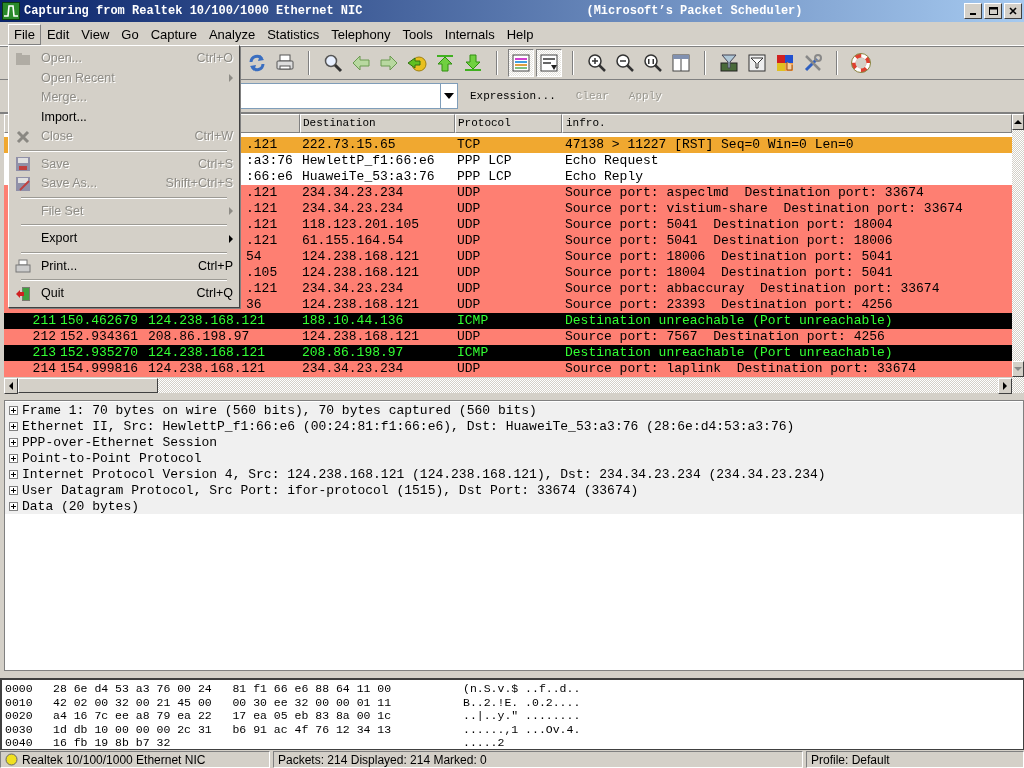 Image resolution: width=1024 pixels, height=768 pixels. I want to click on hex-bytes: a4 16 7c ee a8 79 ea 22 17 ea 05 eb 83 8a 00 1c, so click(223, 716).